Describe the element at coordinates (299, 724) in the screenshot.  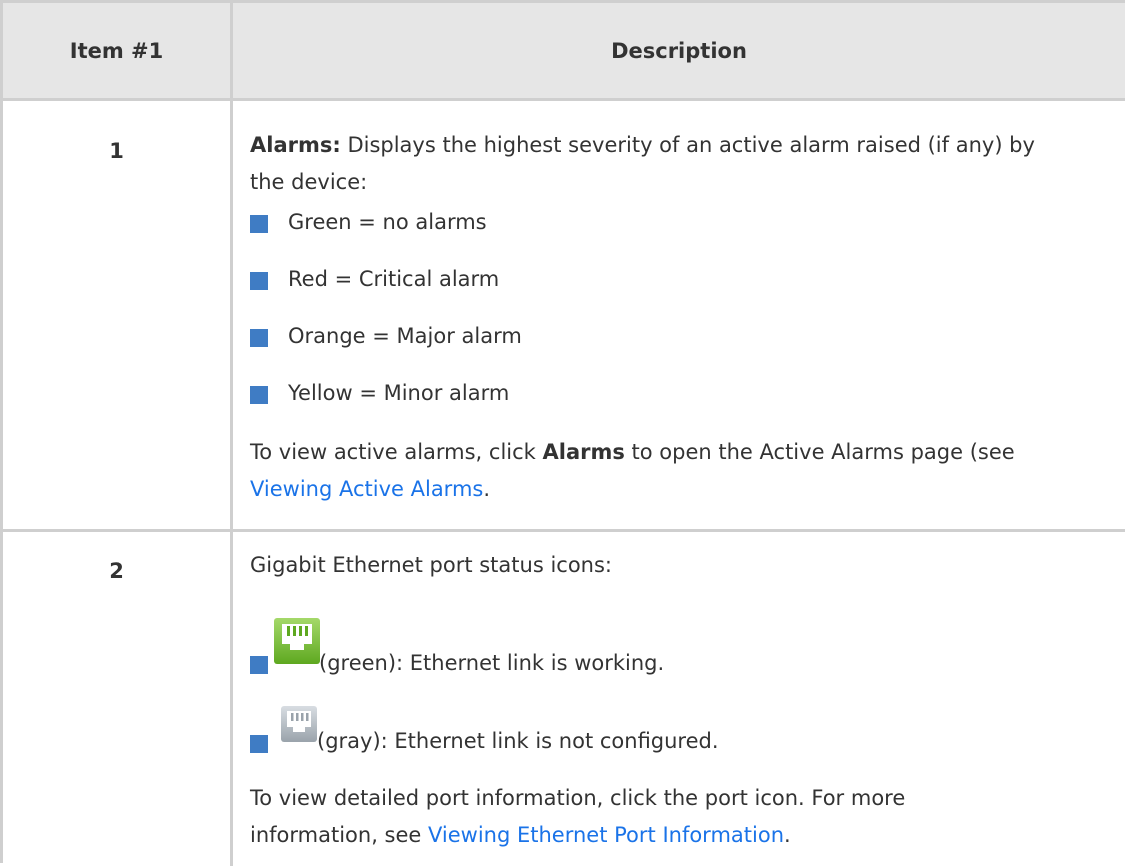
I see `ethernet-port-gray-icon` at that location.